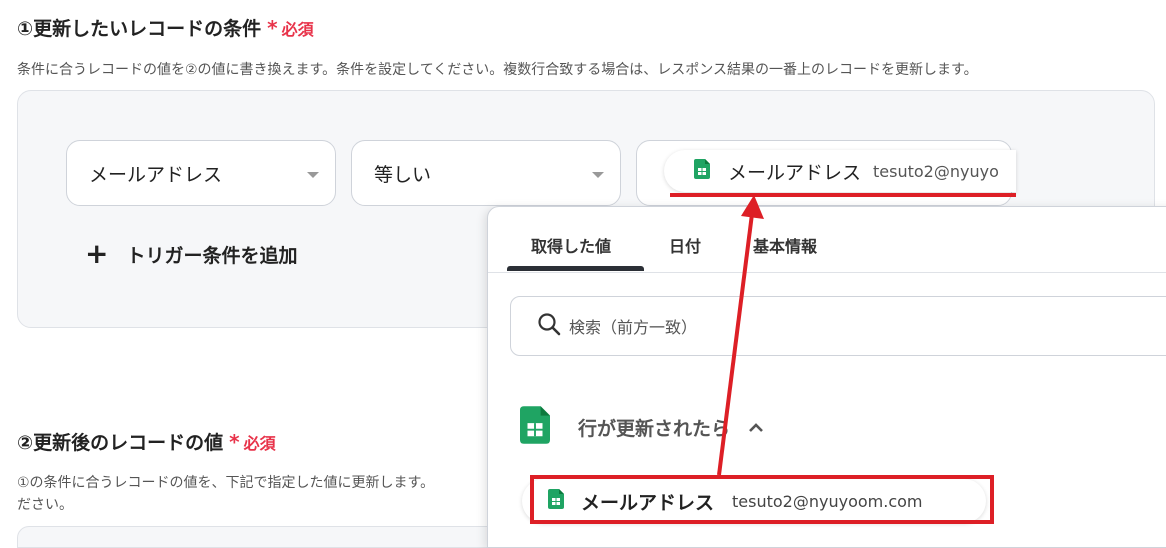  Describe the element at coordinates (752, 207) in the screenshot. I see `annotation-arrow-head` at that location.